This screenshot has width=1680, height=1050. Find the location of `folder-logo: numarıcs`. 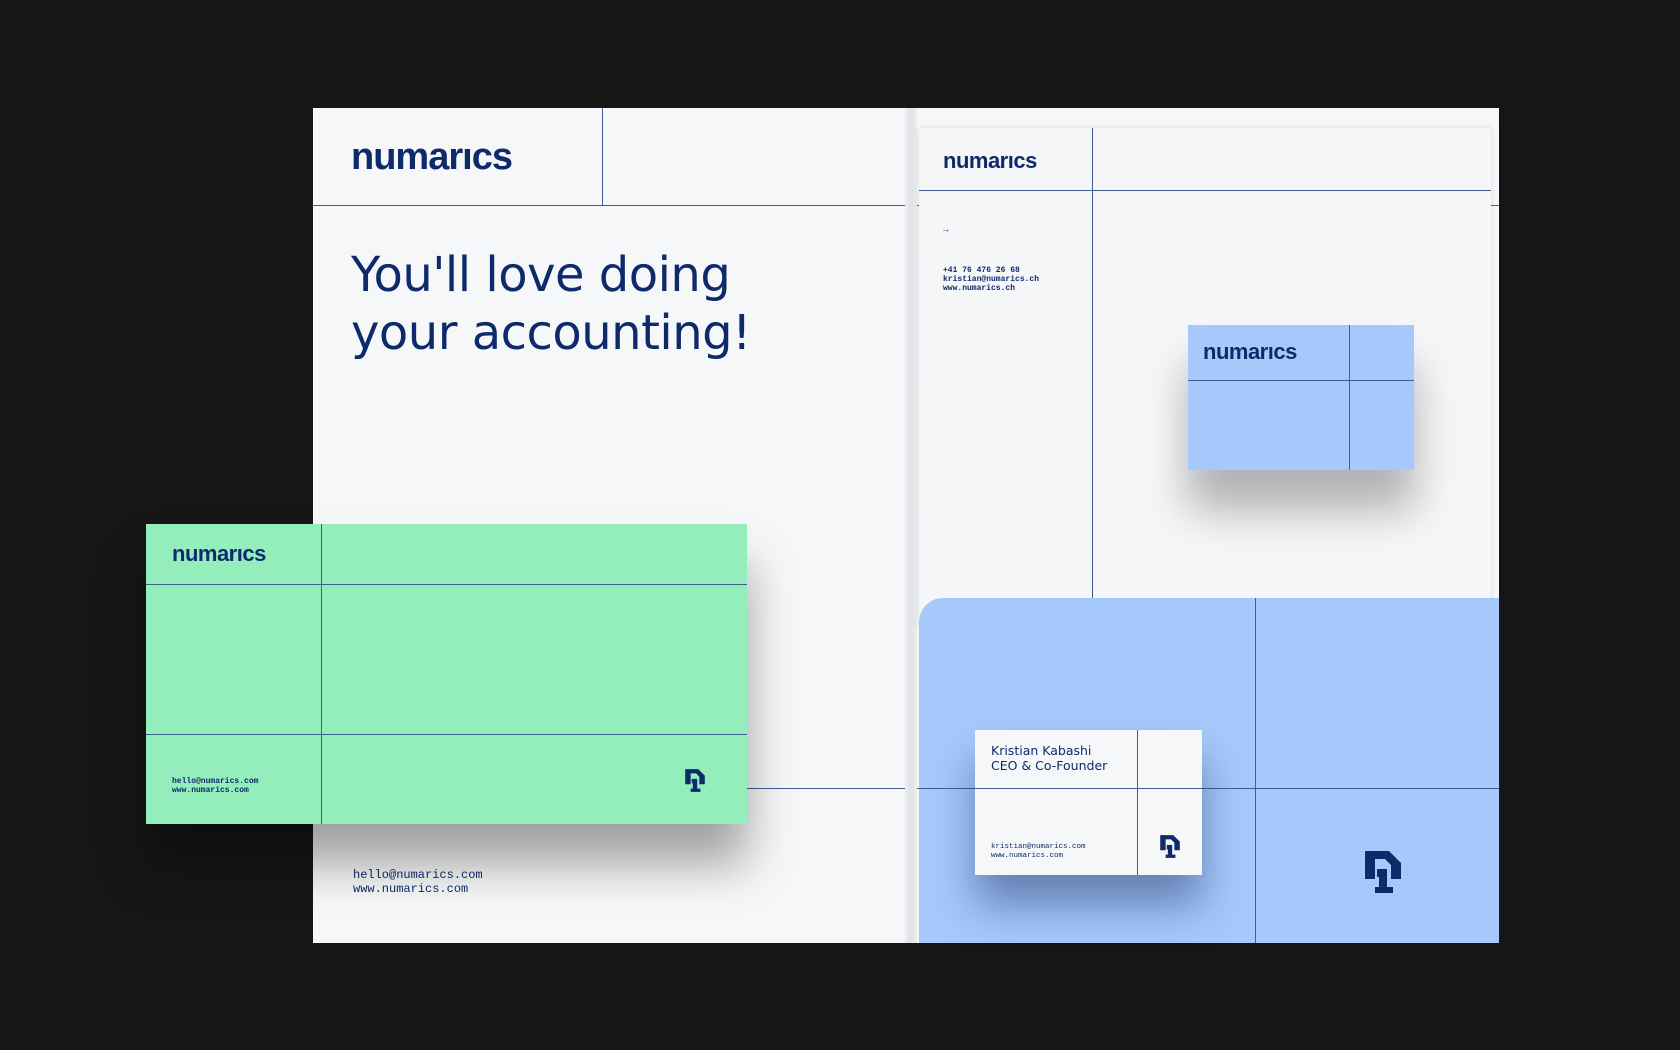

folder-logo: numarıcs is located at coordinates (432, 157).